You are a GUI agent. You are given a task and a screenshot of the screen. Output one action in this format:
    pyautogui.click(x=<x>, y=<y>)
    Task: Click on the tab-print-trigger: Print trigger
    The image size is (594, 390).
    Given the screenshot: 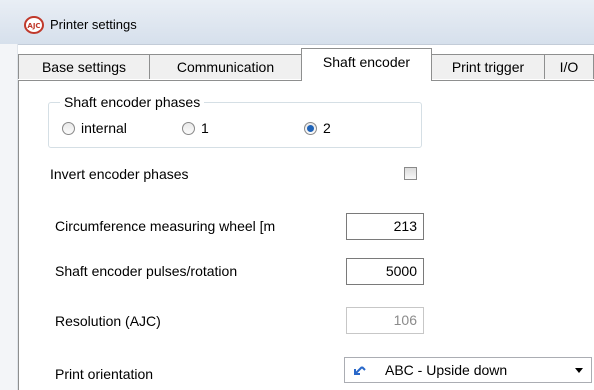 What is the action you would take?
    pyautogui.click(x=488, y=66)
    